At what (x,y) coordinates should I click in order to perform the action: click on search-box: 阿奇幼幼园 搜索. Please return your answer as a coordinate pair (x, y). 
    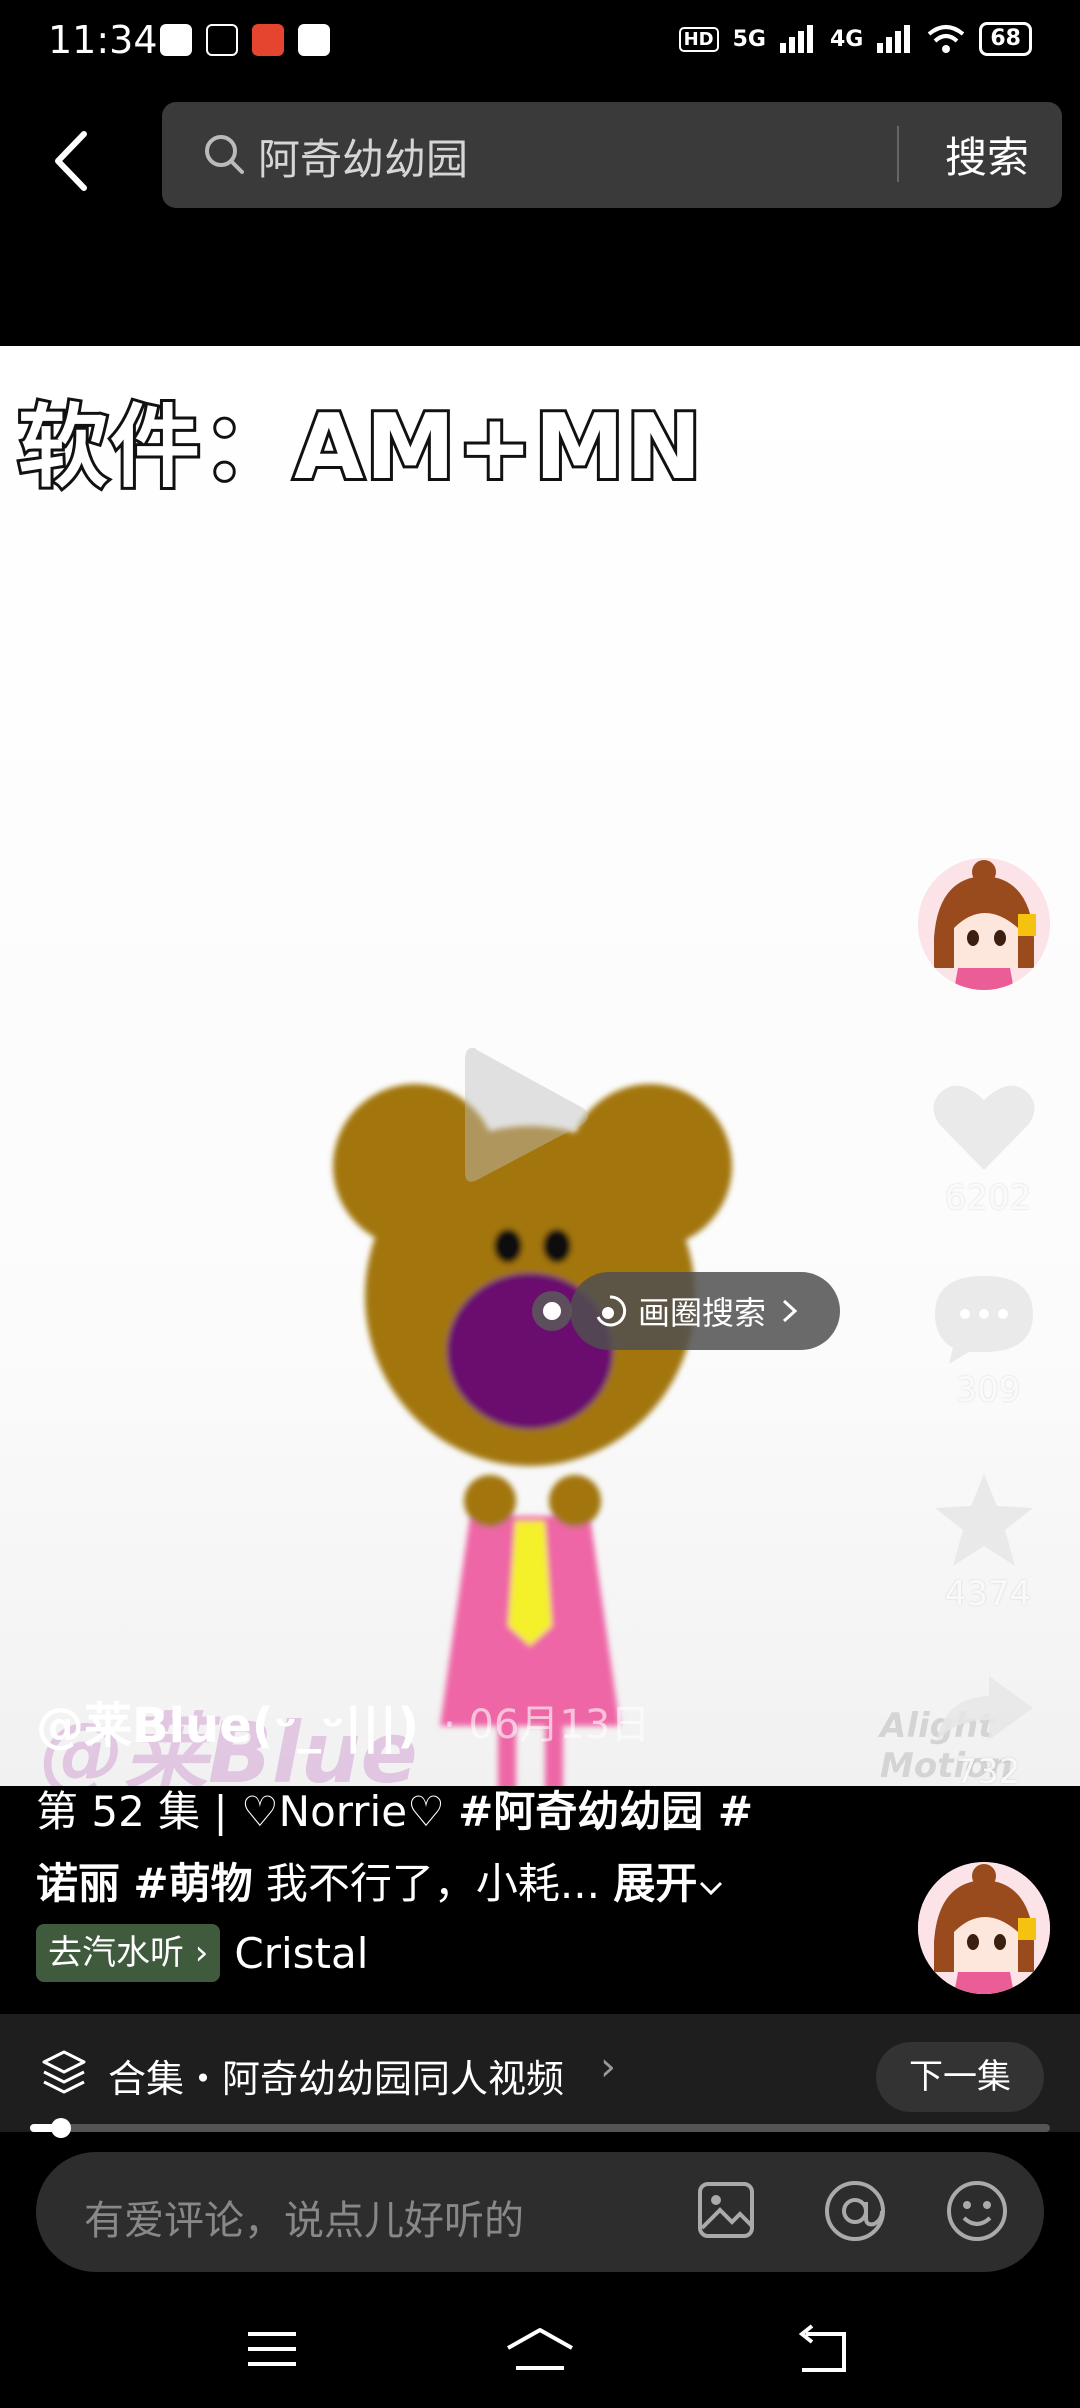
    Looking at the image, I should click on (612, 155).